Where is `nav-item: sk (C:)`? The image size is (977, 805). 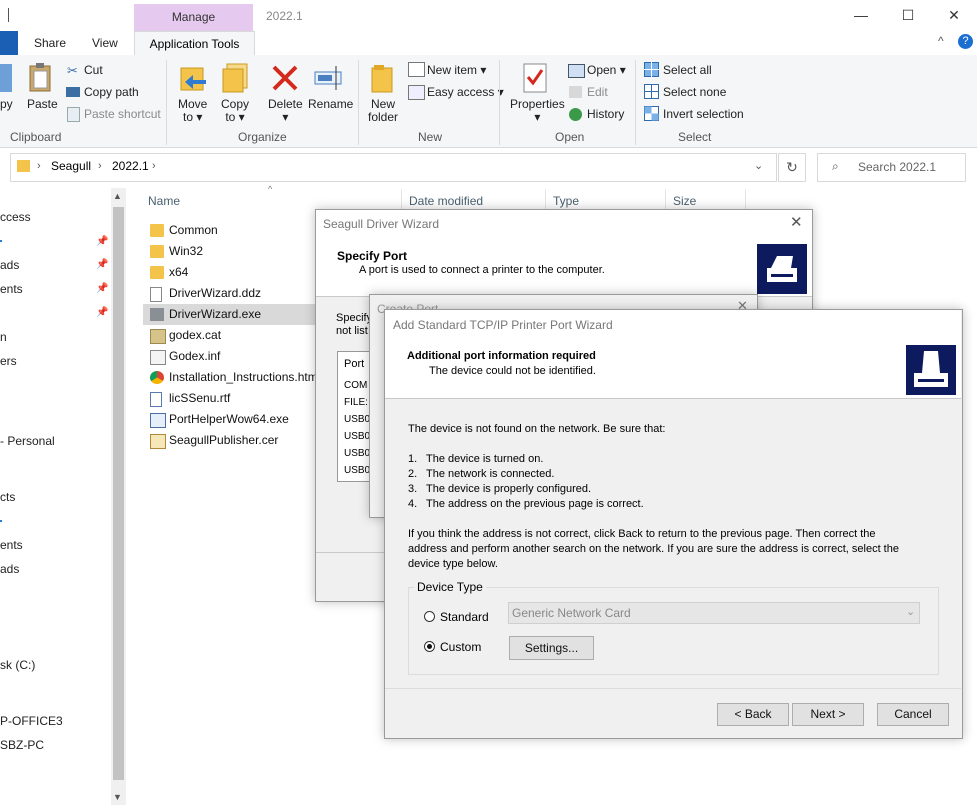
nav-item: sk (C:) is located at coordinates (17, 665).